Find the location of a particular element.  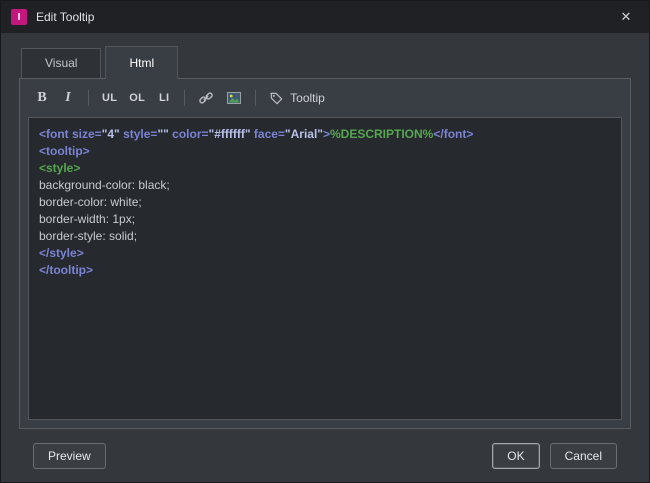

window-title: Edit Tooltip is located at coordinates (65, 17).